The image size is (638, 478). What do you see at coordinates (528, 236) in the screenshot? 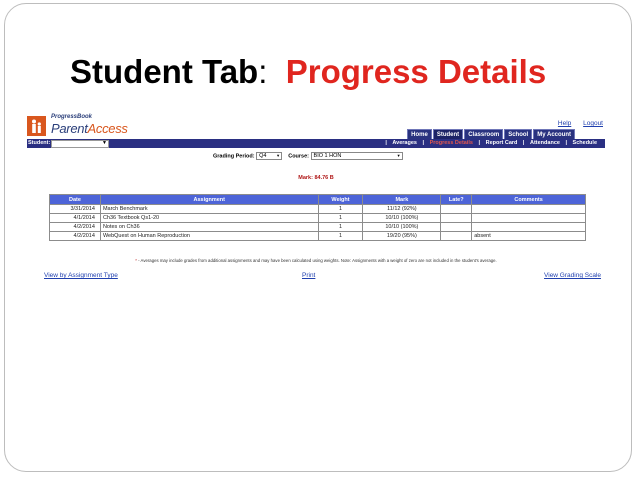
I see `cell-comments: absent` at bounding box center [528, 236].